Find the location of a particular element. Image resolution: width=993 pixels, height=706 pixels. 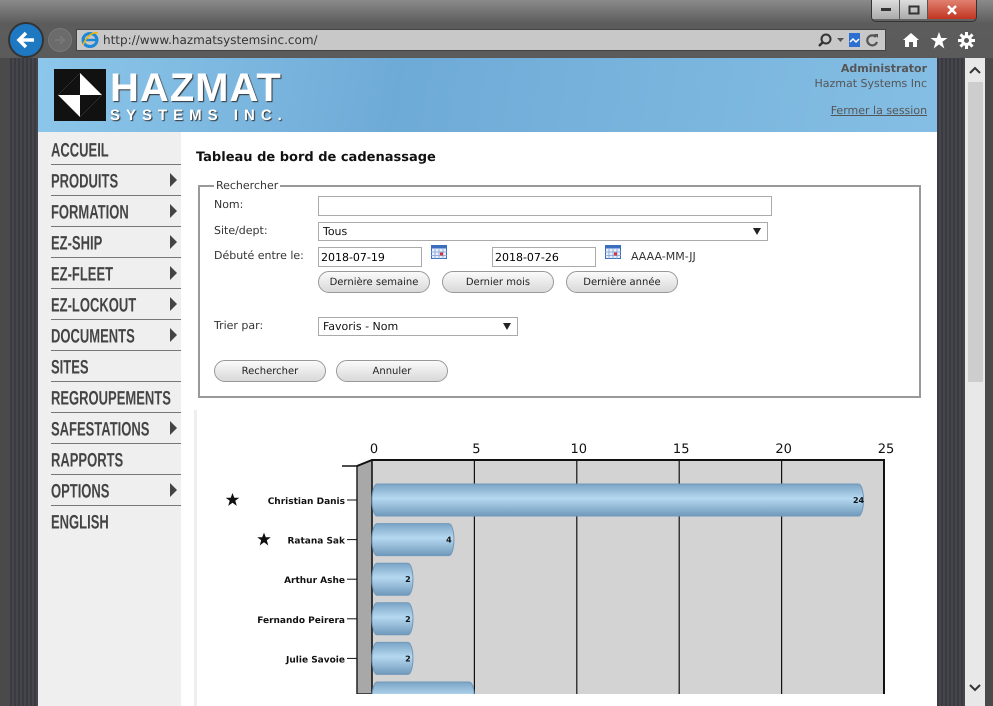

refresh-icon is located at coordinates (872, 40).